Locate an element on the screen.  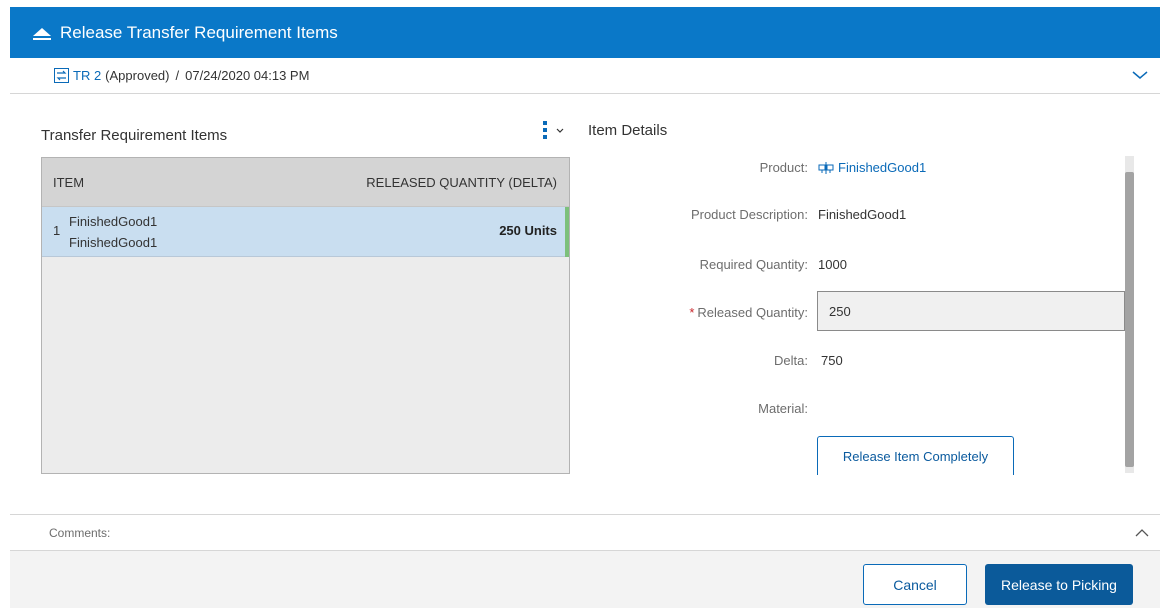
product-value: FinishedGood1 is located at coordinates (872, 167).